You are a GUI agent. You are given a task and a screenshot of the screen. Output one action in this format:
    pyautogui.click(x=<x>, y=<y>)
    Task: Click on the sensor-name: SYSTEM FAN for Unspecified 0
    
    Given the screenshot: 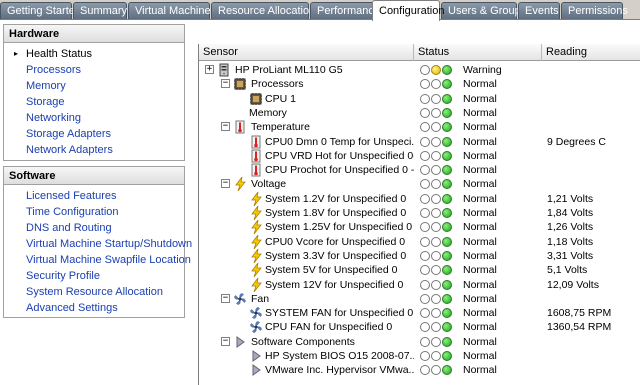 What is the action you would take?
    pyautogui.click(x=339, y=313)
    